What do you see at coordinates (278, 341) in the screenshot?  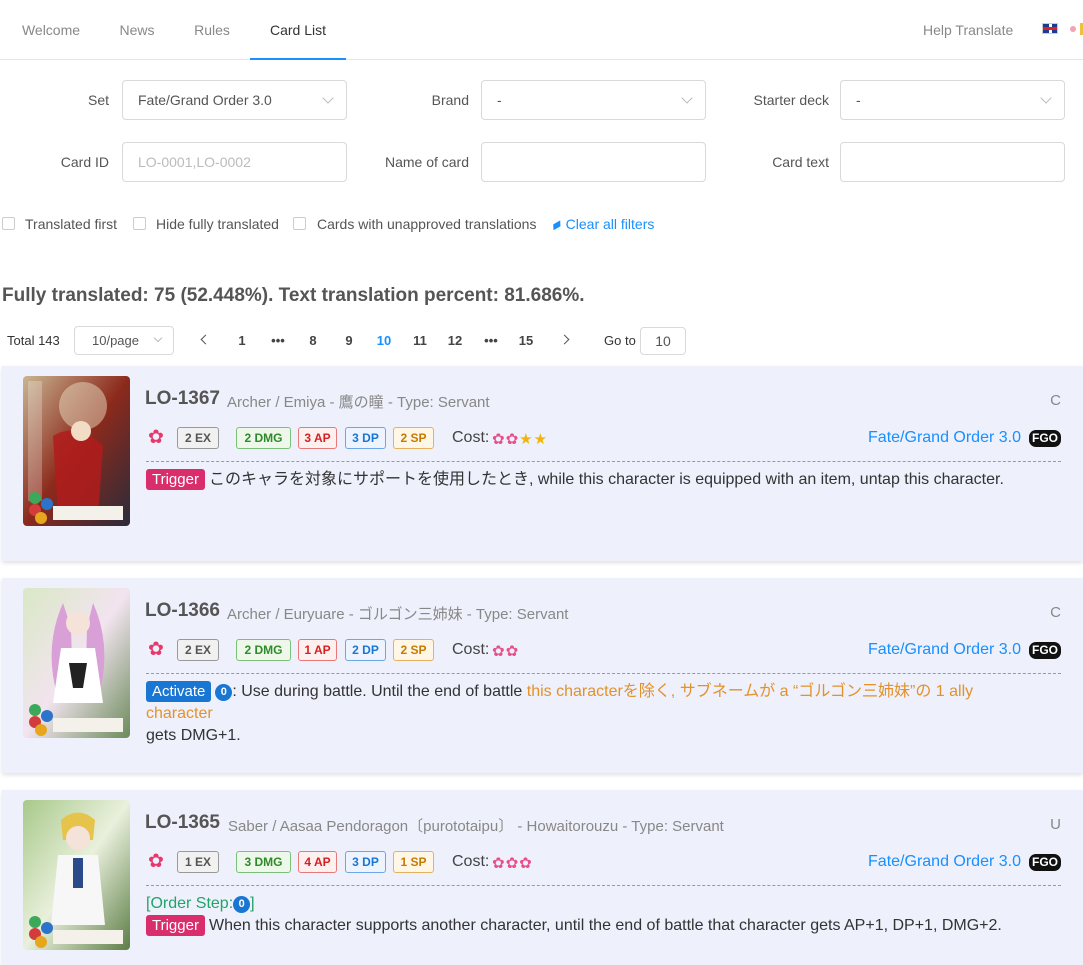 I see `page-ellipsis-prev: •••` at bounding box center [278, 341].